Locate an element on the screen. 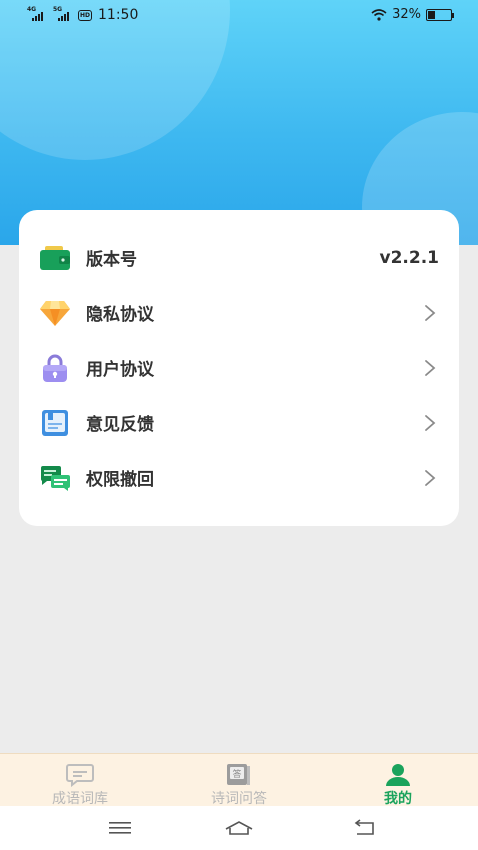 Image resolution: width=478 pixels, height=850 pixels. lock-icon is located at coordinates (55, 368).